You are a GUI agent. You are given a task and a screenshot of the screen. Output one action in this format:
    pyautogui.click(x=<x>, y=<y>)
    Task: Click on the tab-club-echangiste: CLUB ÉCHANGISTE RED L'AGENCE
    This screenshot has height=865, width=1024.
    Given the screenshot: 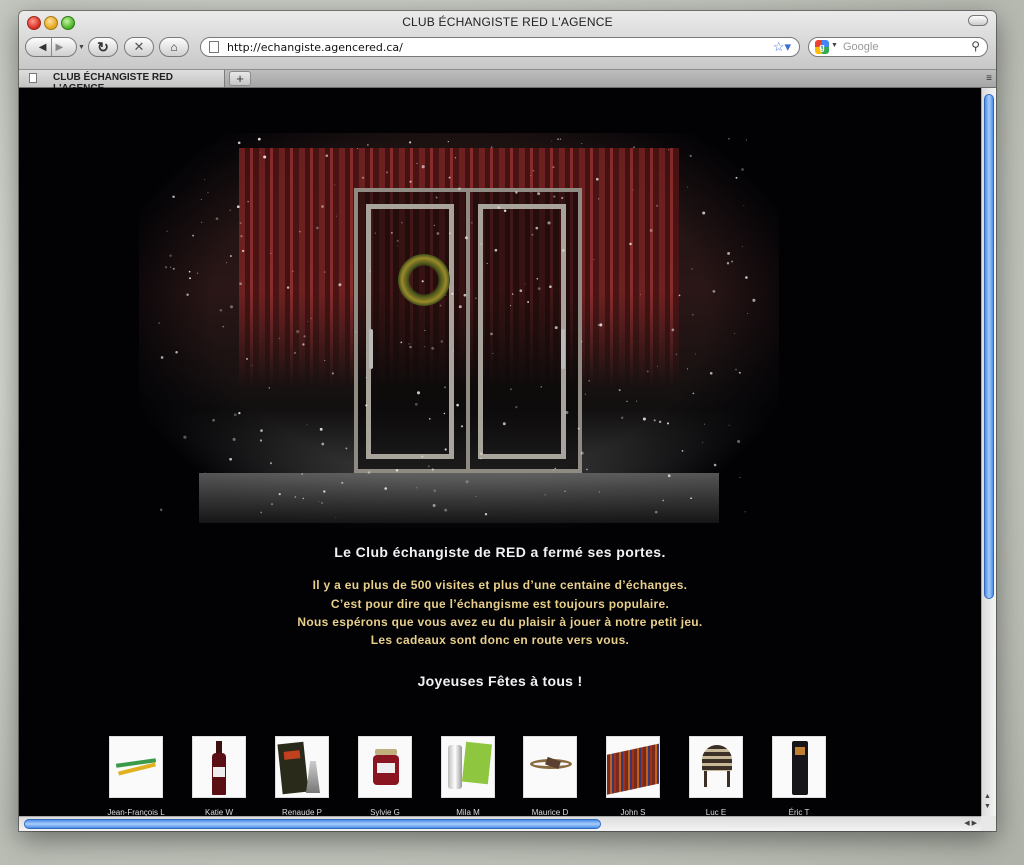 What is the action you would take?
    pyautogui.click(x=122, y=82)
    